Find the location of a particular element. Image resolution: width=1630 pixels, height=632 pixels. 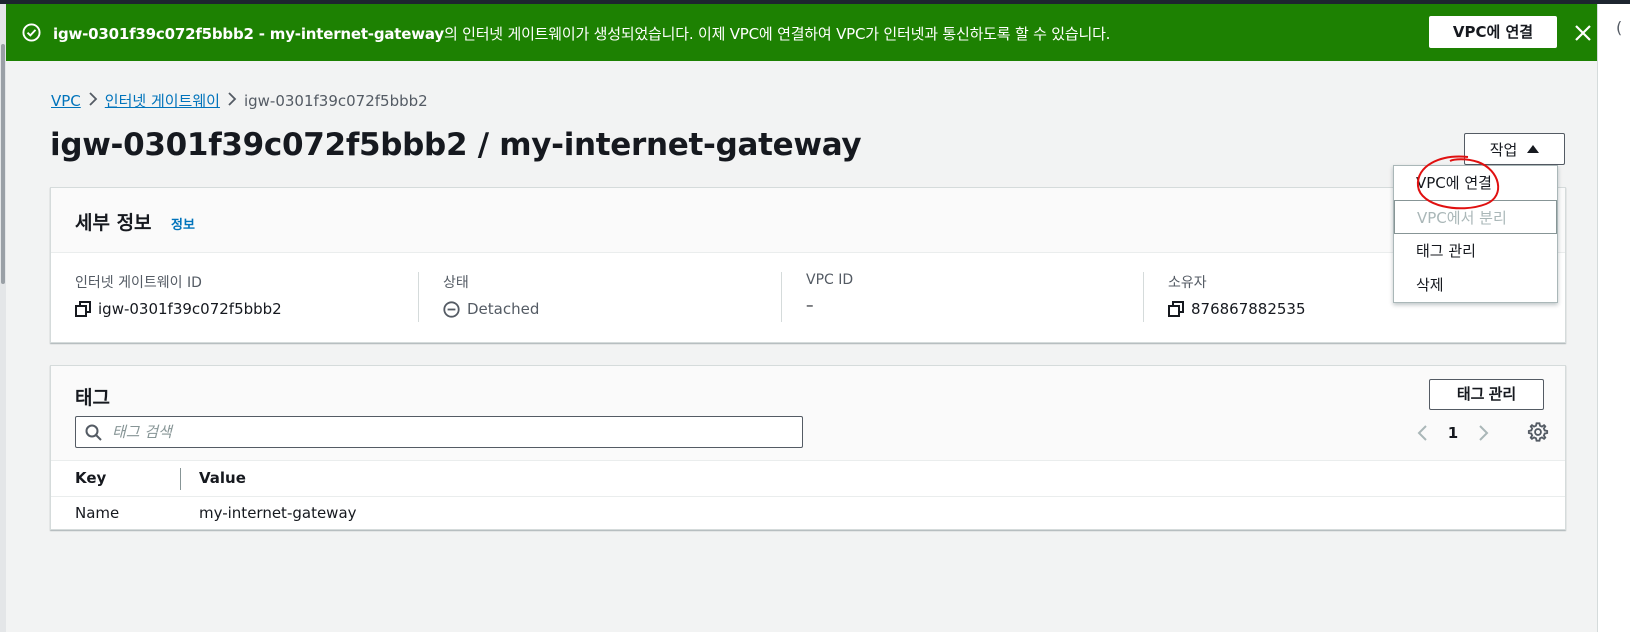

flash-attach-vpc-button: VPC에 연결 is located at coordinates (1493, 32).